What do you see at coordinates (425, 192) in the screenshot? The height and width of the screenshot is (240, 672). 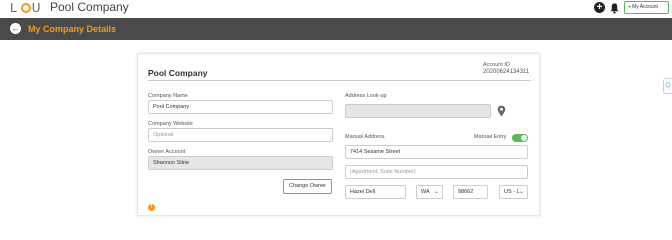 I see `state-value: WA` at bounding box center [425, 192].